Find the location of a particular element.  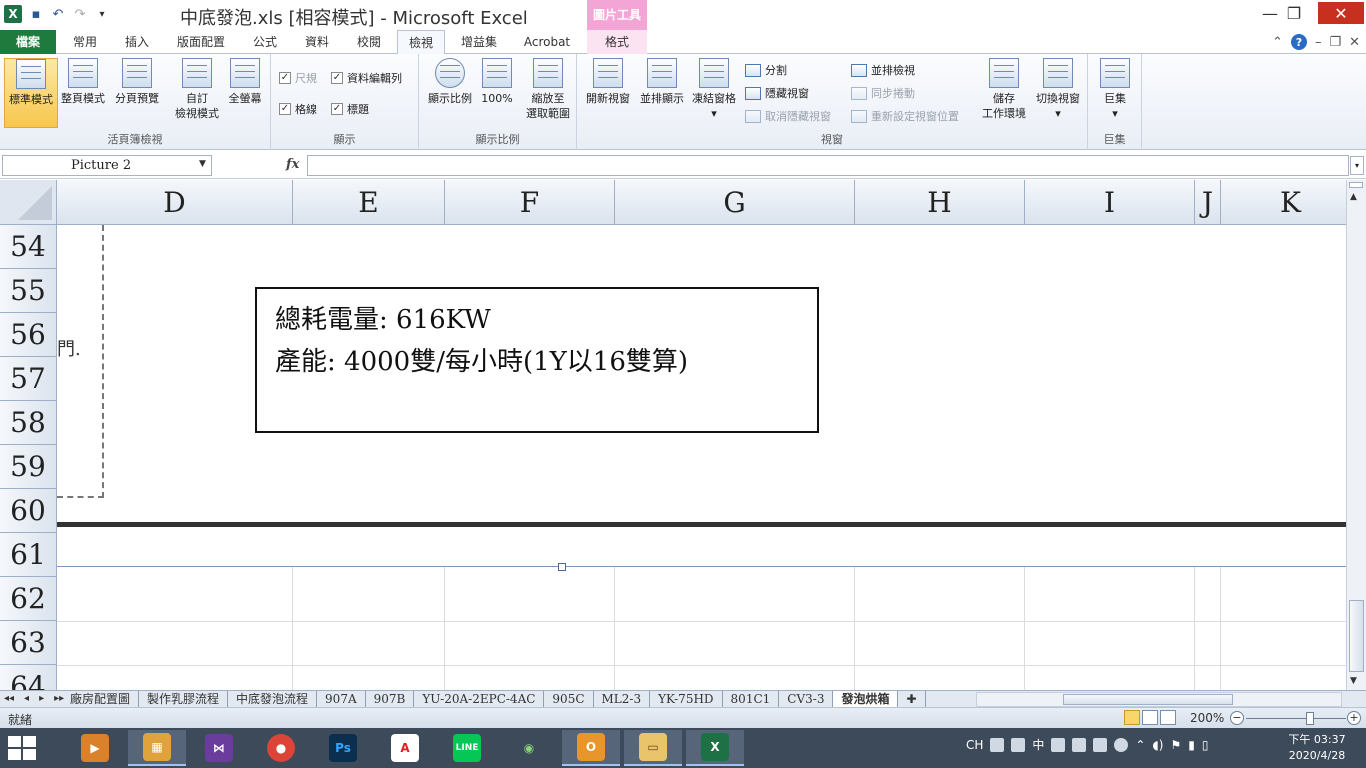

full-screen-button: 全螢幕 is located at coordinates (245, 93).